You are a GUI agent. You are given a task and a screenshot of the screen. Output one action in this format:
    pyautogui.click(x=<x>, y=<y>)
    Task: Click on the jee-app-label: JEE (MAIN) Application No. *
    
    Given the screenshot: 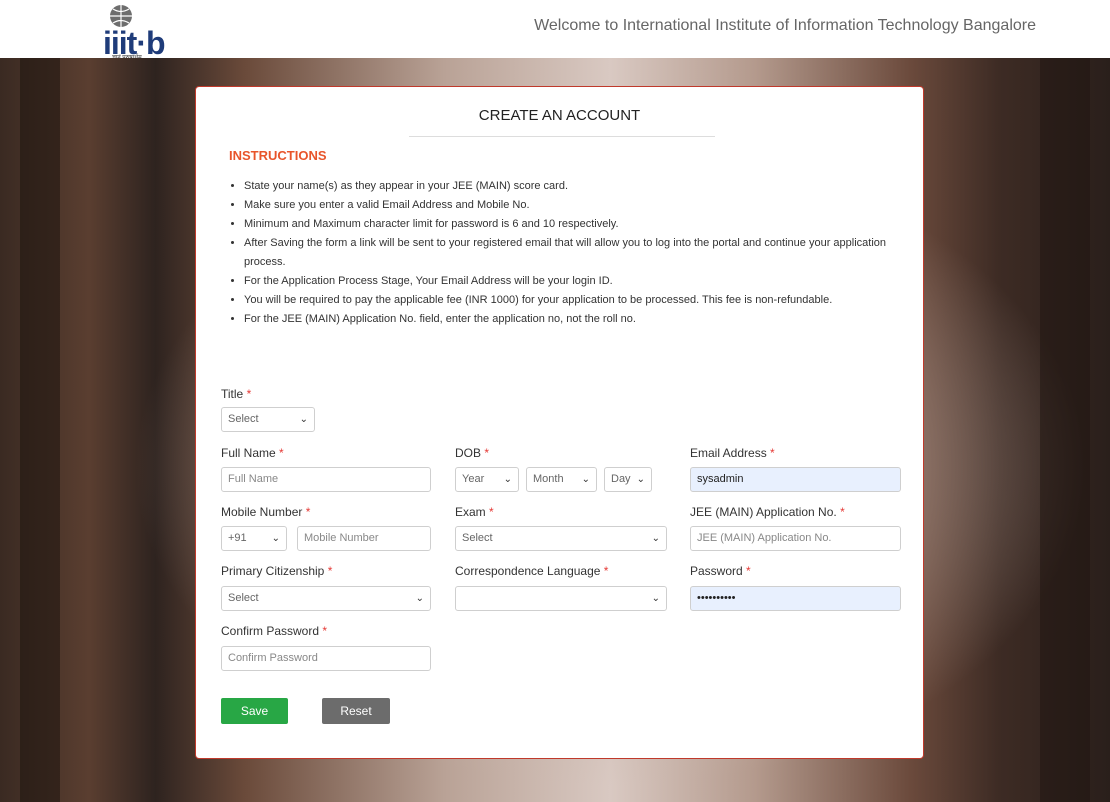 What is the action you would take?
    pyautogui.click(x=767, y=512)
    